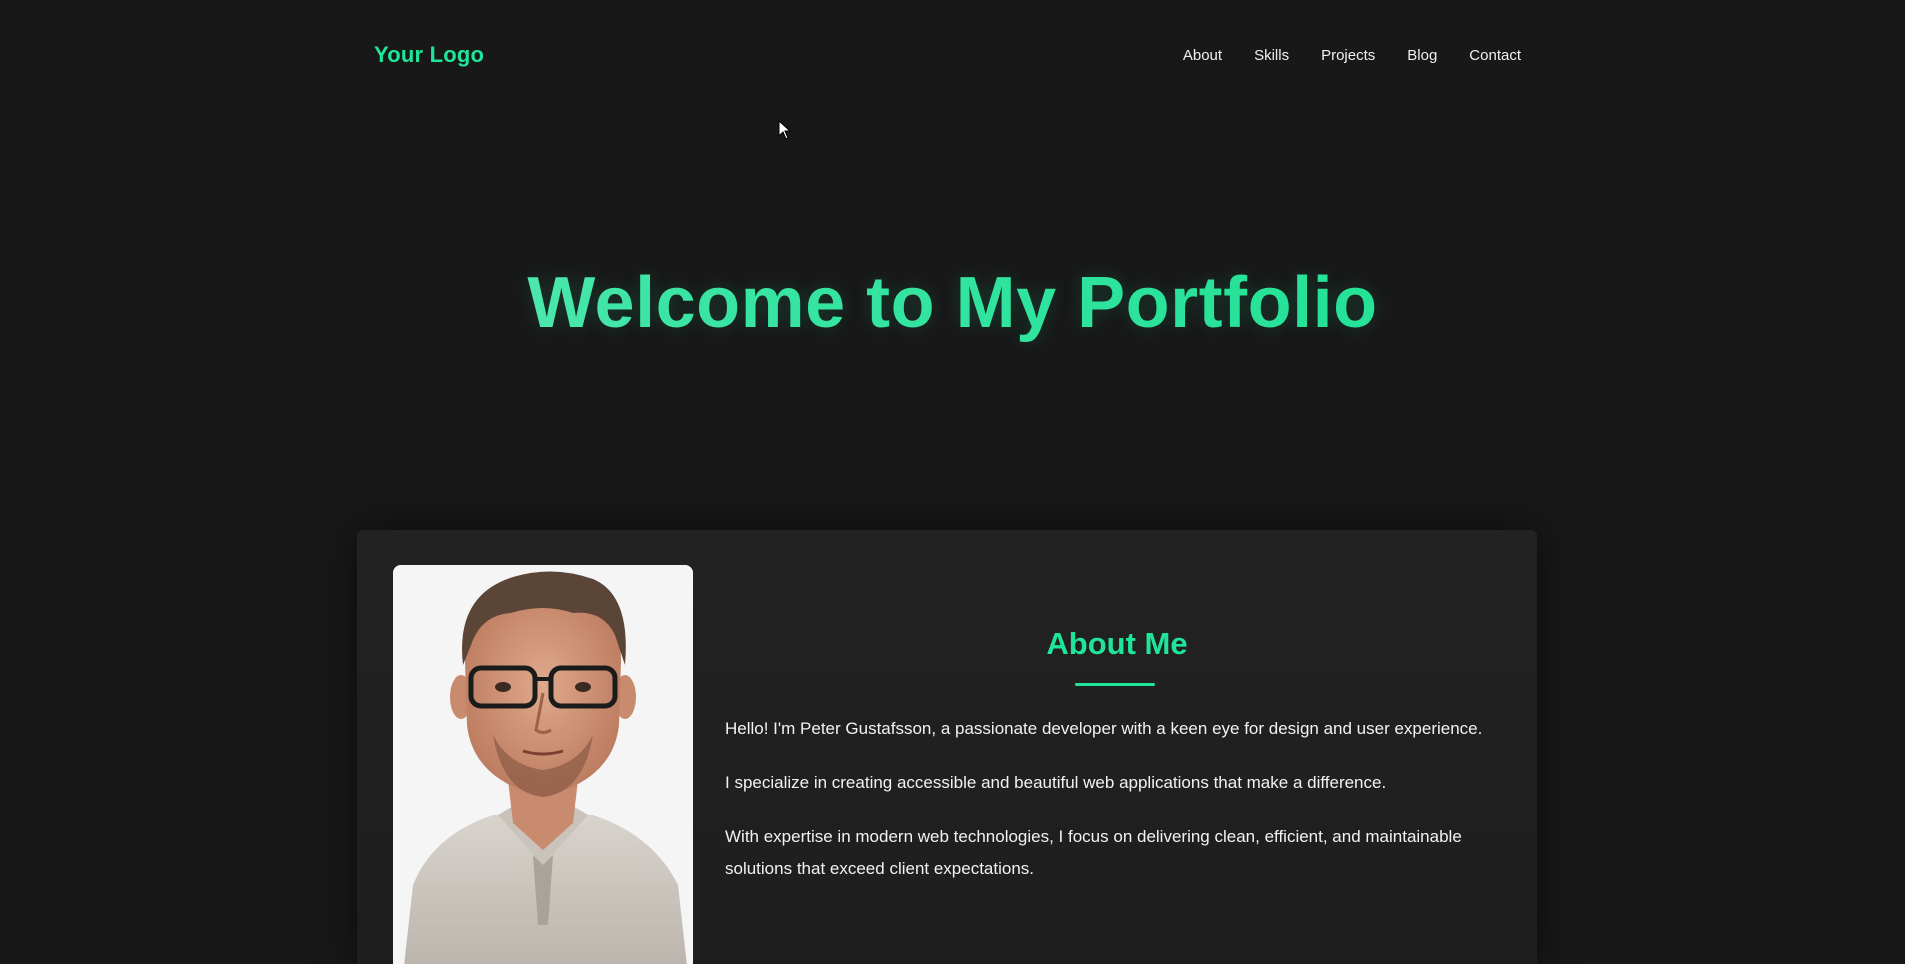 This screenshot has height=964, width=1905. What do you see at coordinates (429, 55) in the screenshot?
I see `site-logo: Your Logo` at bounding box center [429, 55].